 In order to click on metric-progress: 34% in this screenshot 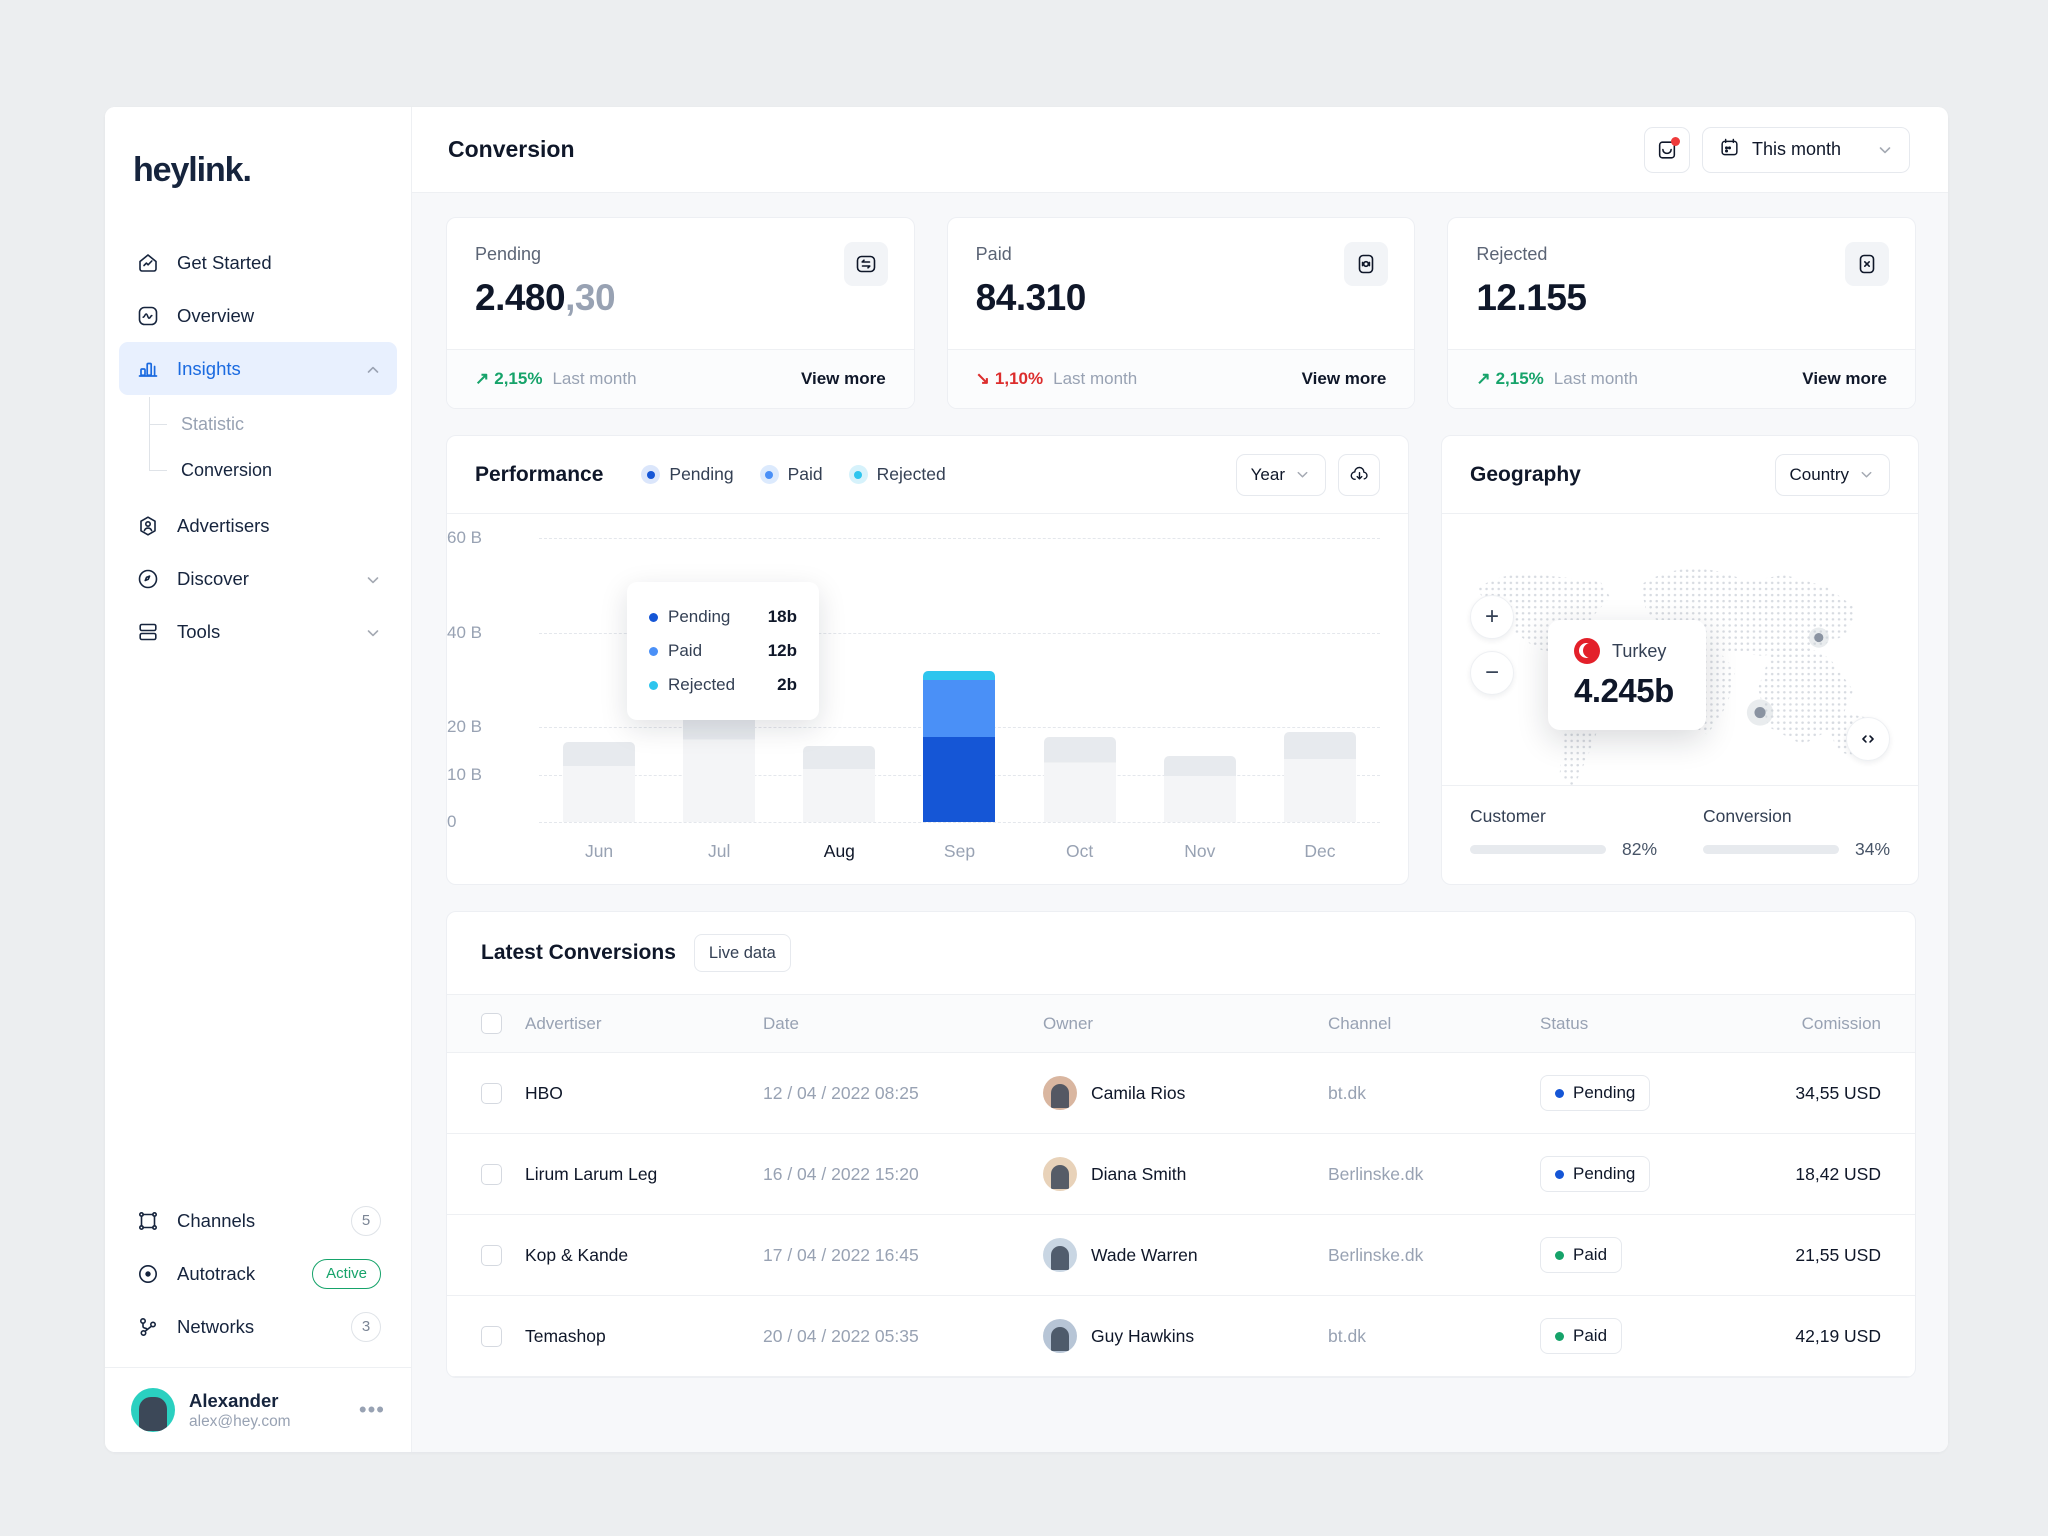, I will do `click(1796, 849)`.